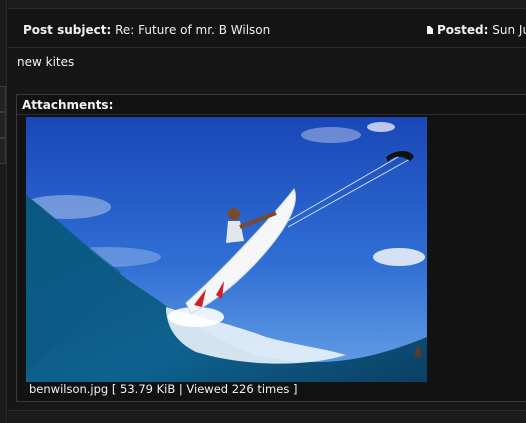 The image size is (526, 423). What do you see at coordinates (68, 389) in the screenshot?
I see `attachment-filename: benwilson.jpg` at bounding box center [68, 389].